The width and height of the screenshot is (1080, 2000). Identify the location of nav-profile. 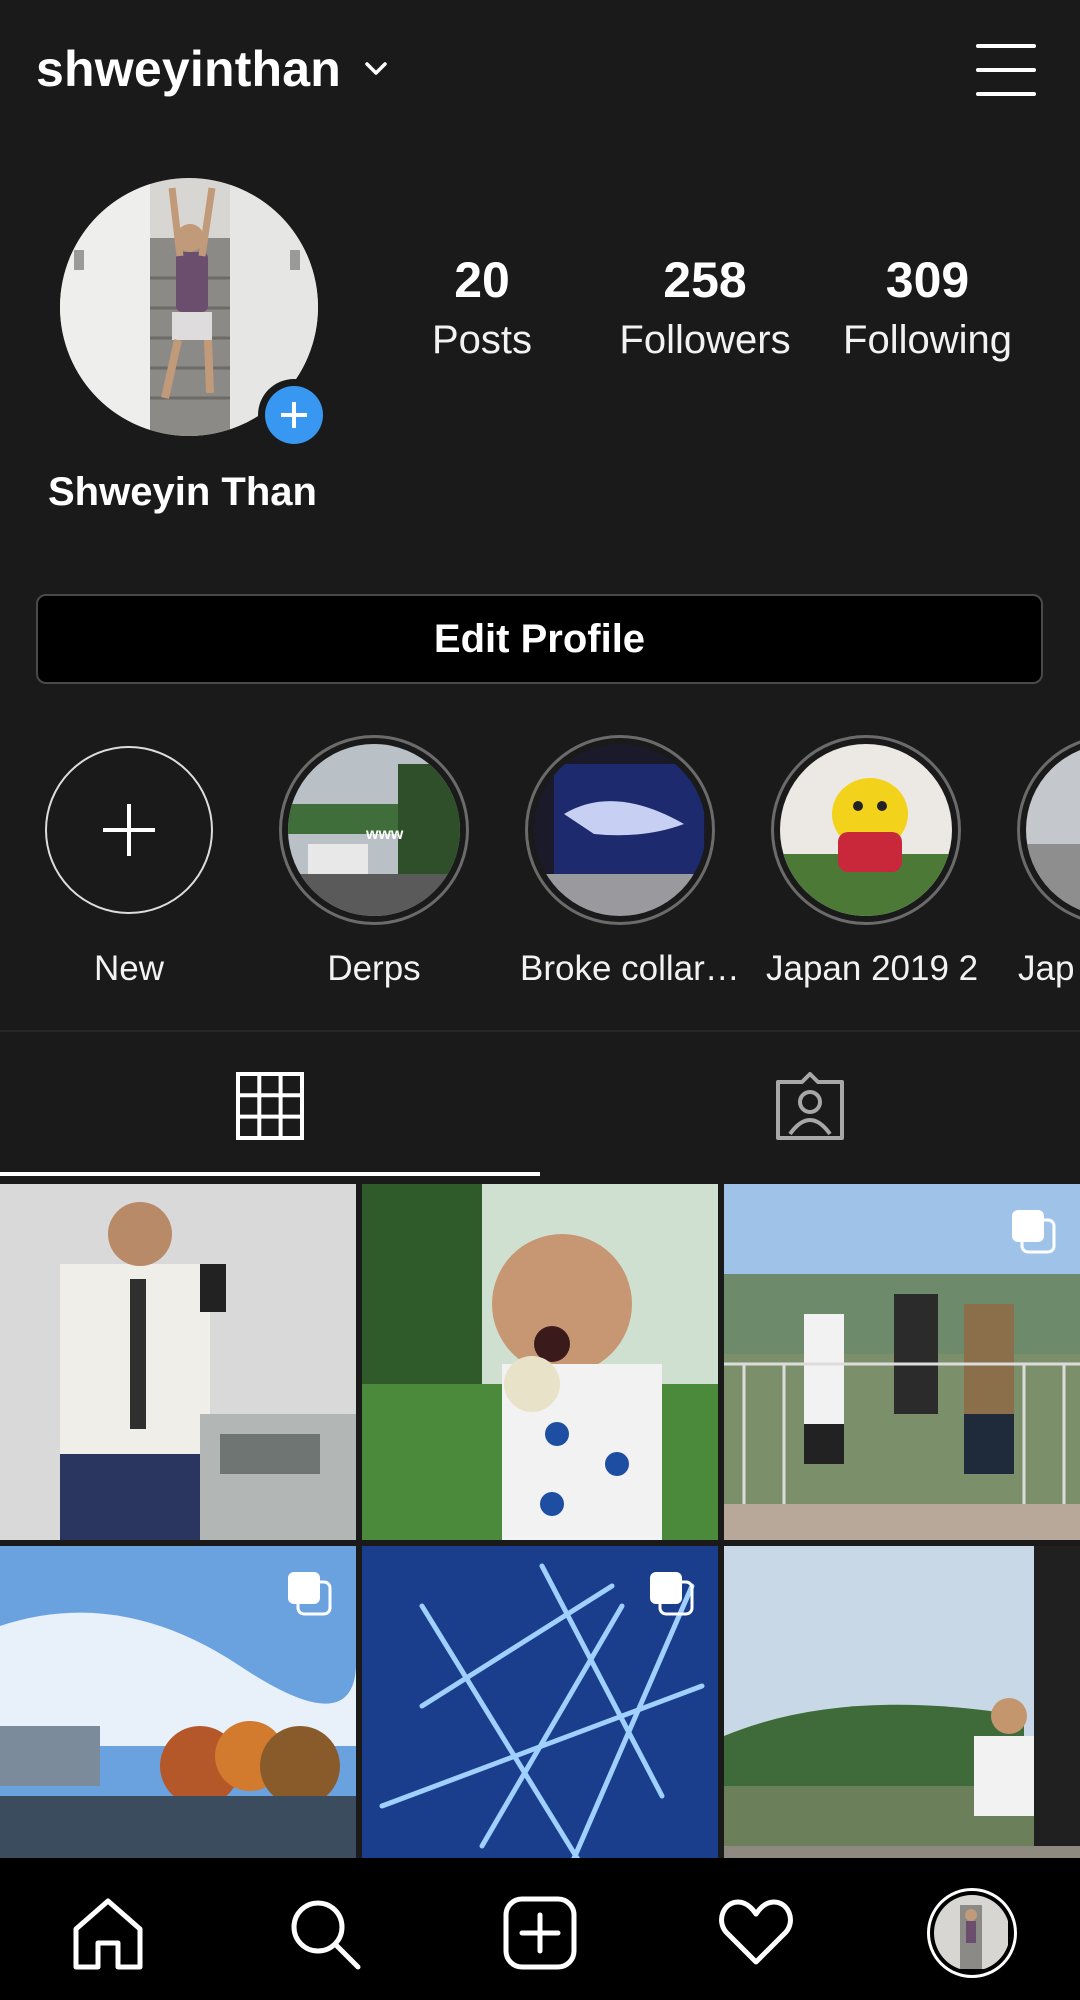
(972, 1933).